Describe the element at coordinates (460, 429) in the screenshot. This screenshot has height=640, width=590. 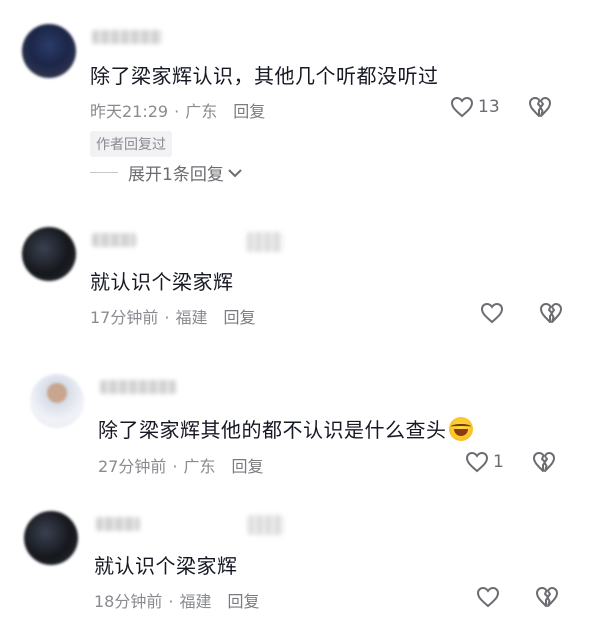
I see `rolling-laughing-emoji-icon` at that location.